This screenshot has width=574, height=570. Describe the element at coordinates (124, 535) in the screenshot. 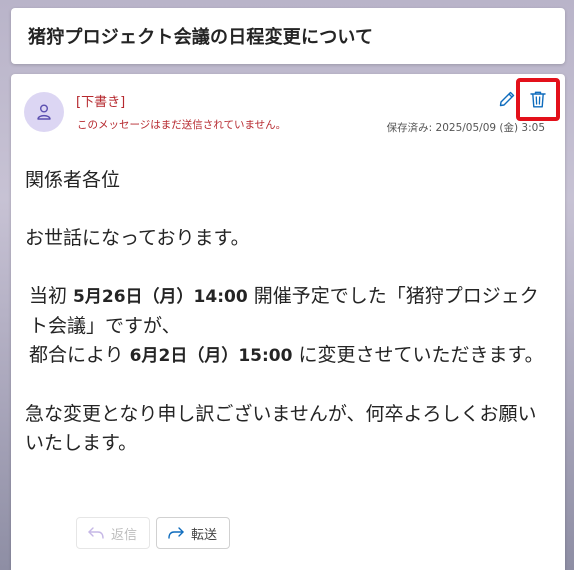

I see `reply-label: 返信` at that location.